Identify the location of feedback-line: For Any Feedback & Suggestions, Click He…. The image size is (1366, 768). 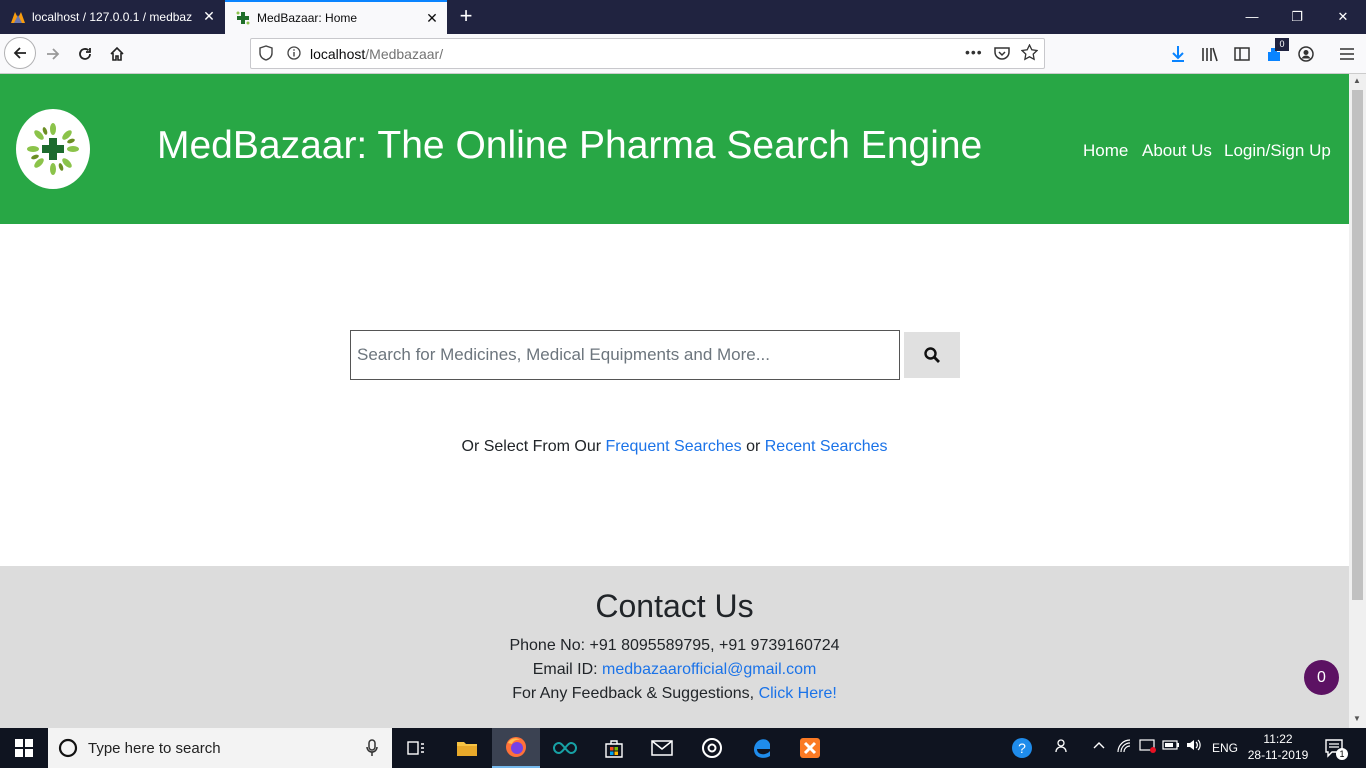
(674, 694).